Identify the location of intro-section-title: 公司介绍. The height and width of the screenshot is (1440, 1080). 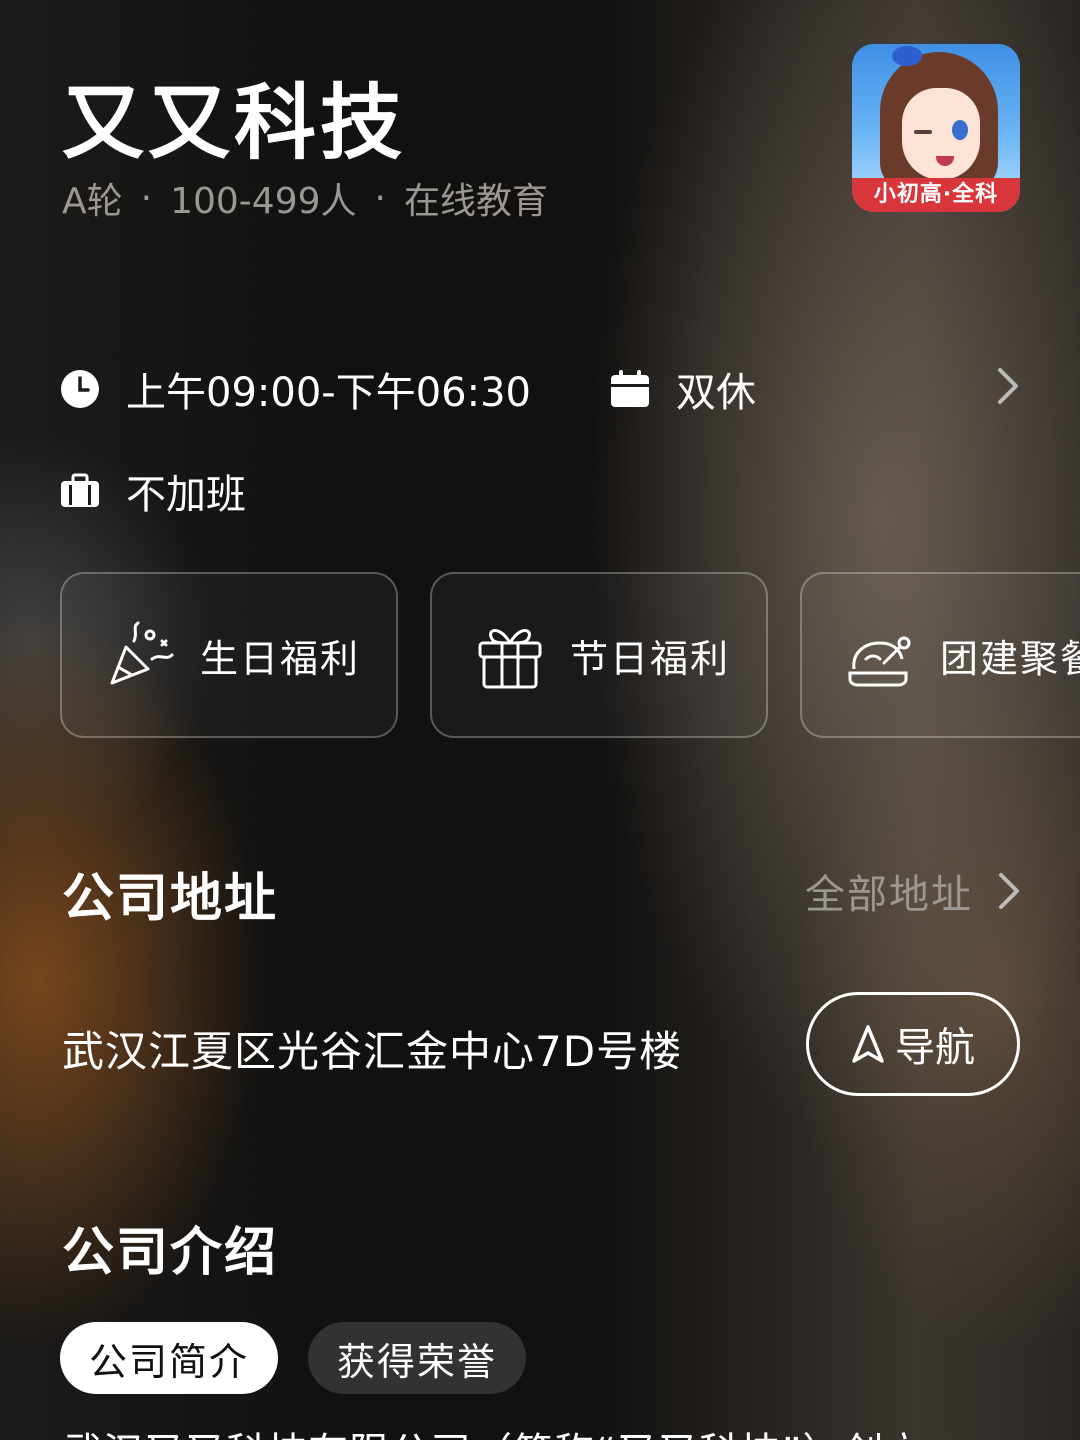
(170, 1253).